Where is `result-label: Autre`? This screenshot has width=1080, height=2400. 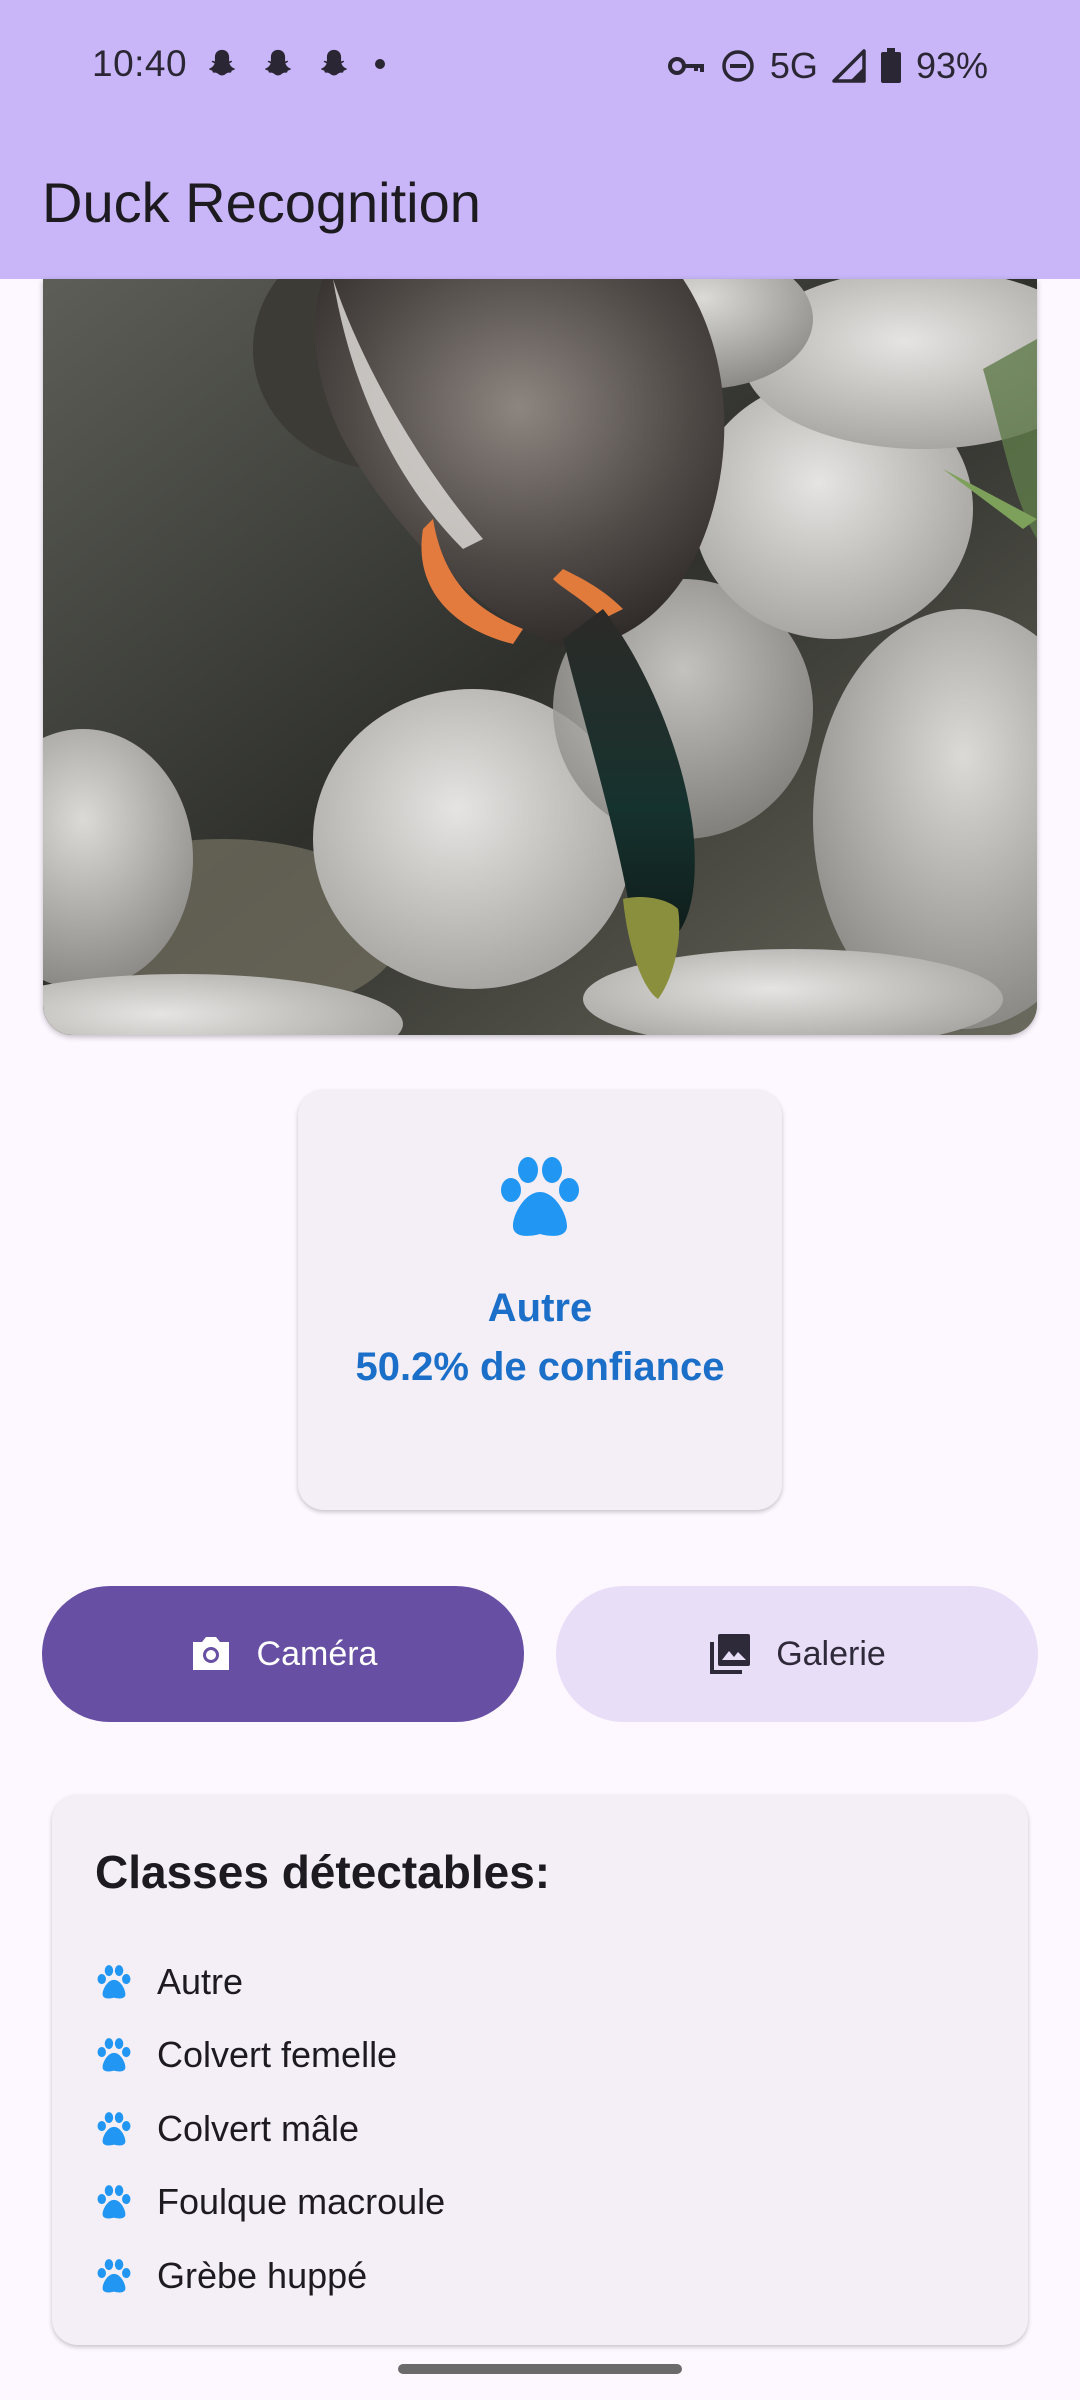 result-label: Autre is located at coordinates (540, 1308).